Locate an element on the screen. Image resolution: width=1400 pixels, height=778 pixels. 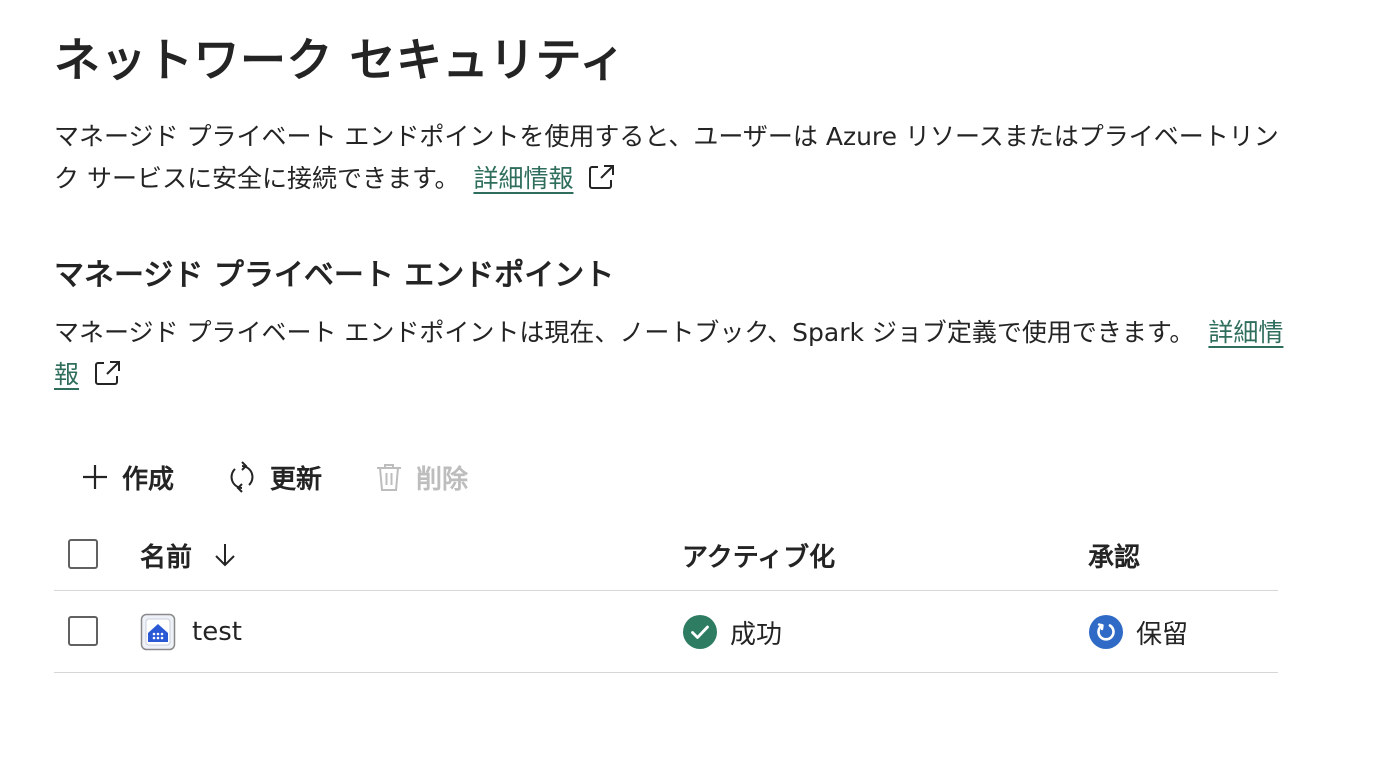
learn-more-link: 詳細情報 is located at coordinates (523, 178).